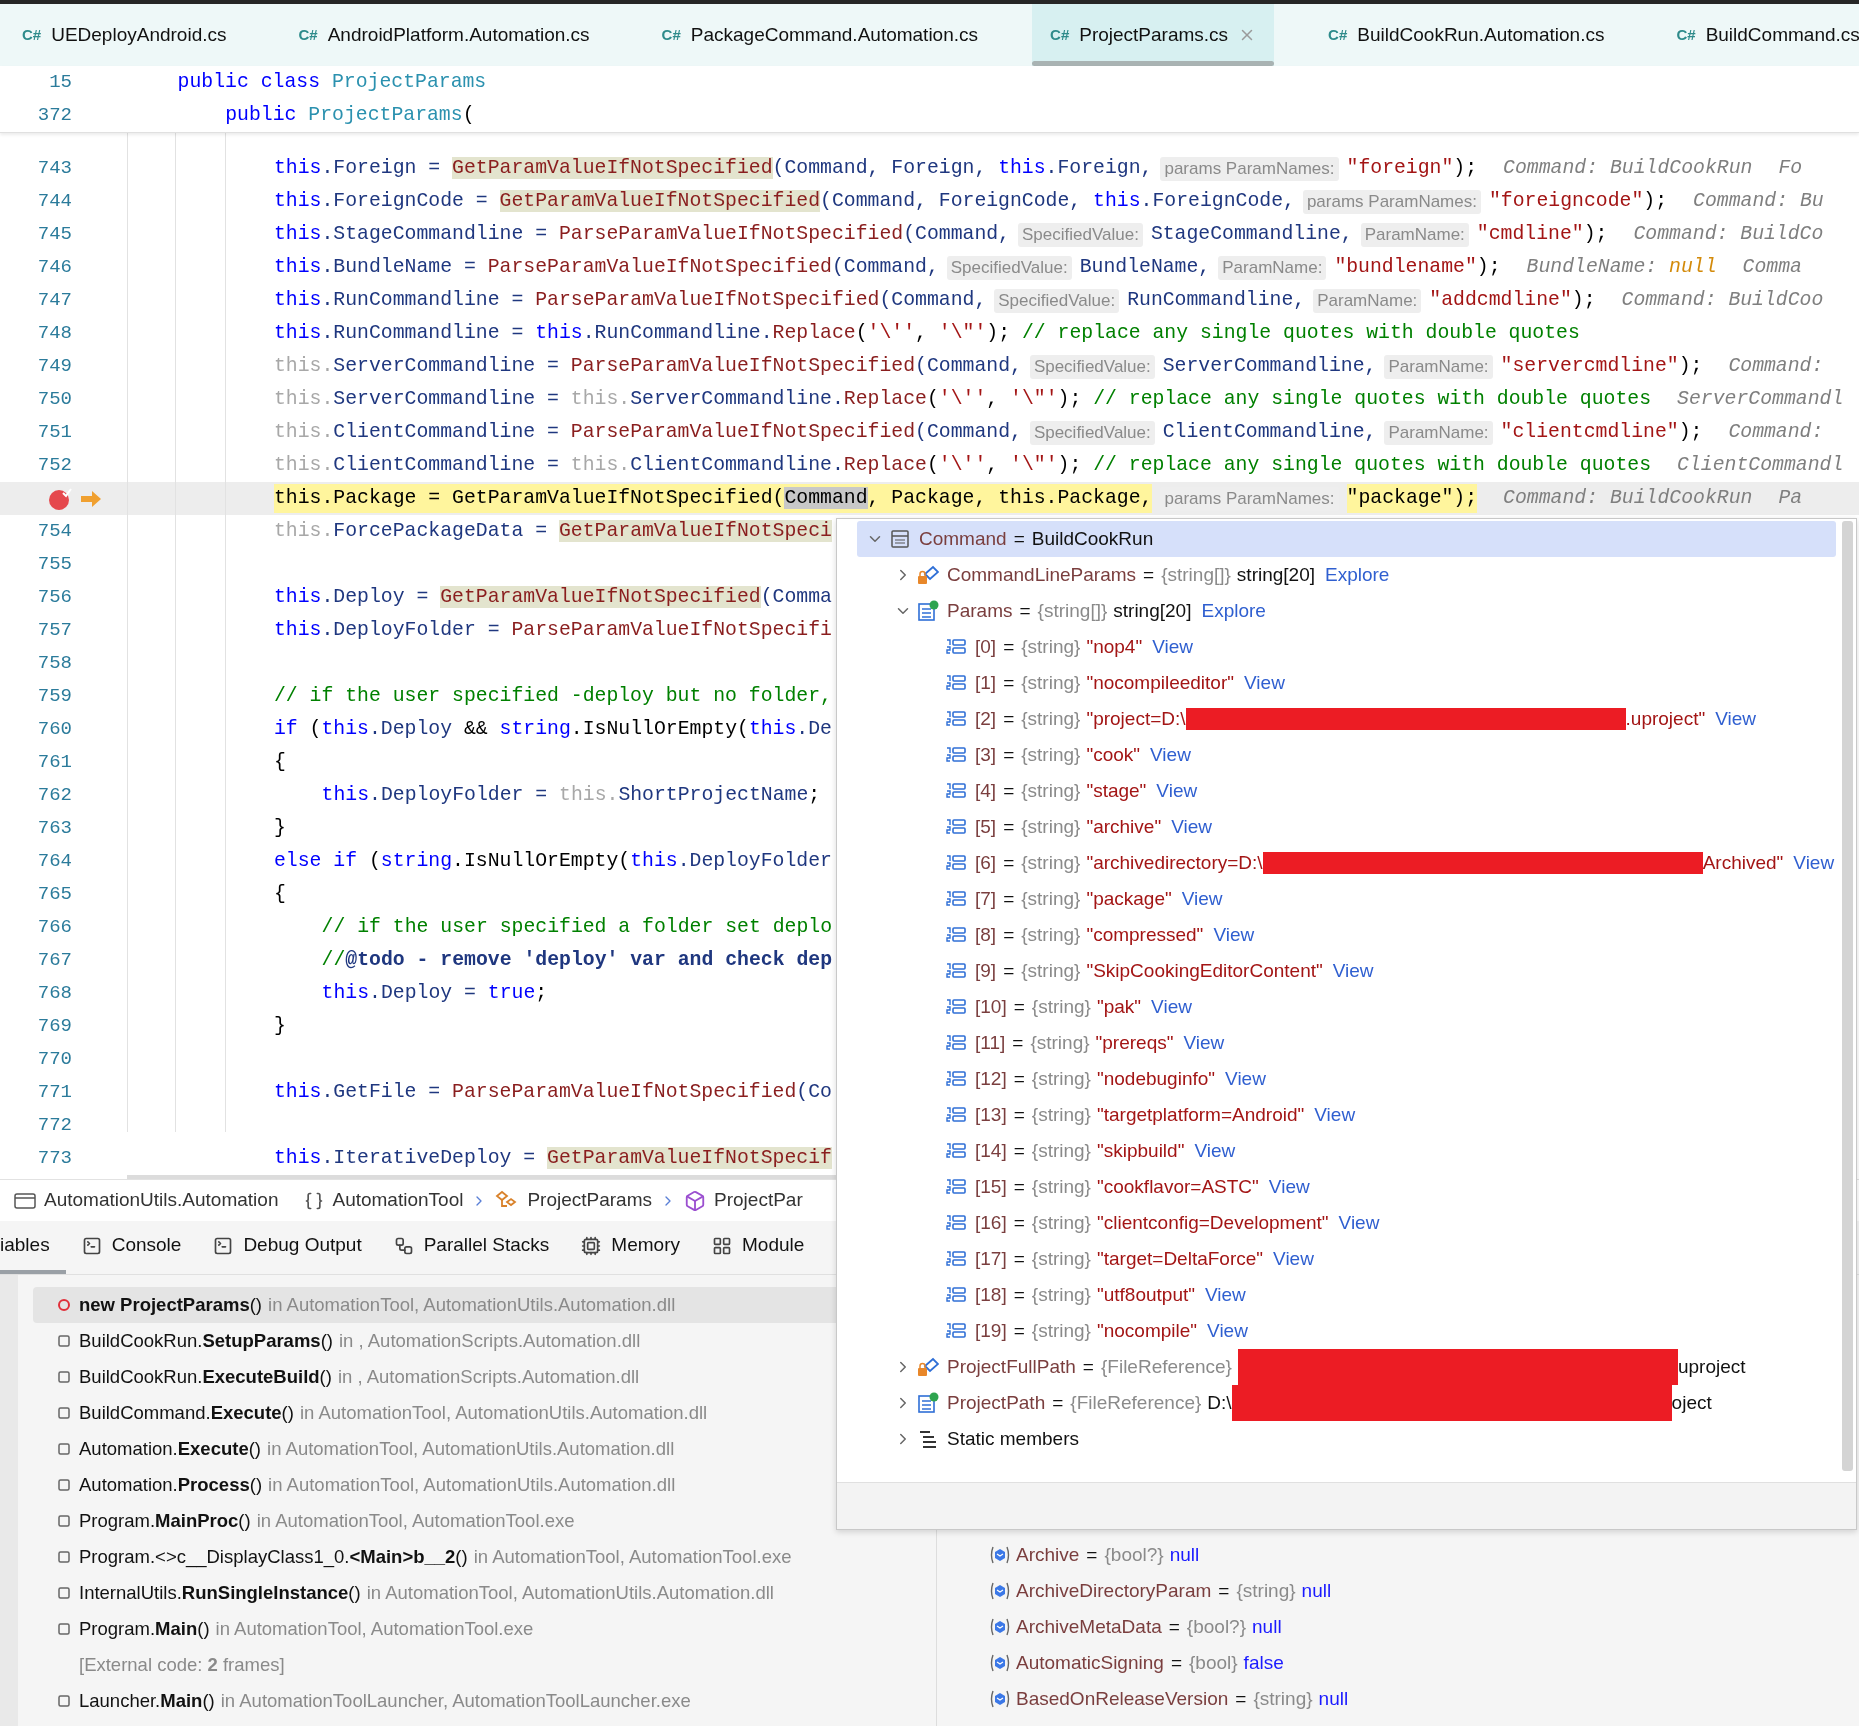 This screenshot has height=1726, width=1859. I want to click on breadcrumb-item: ProjectPar, so click(743, 1200).